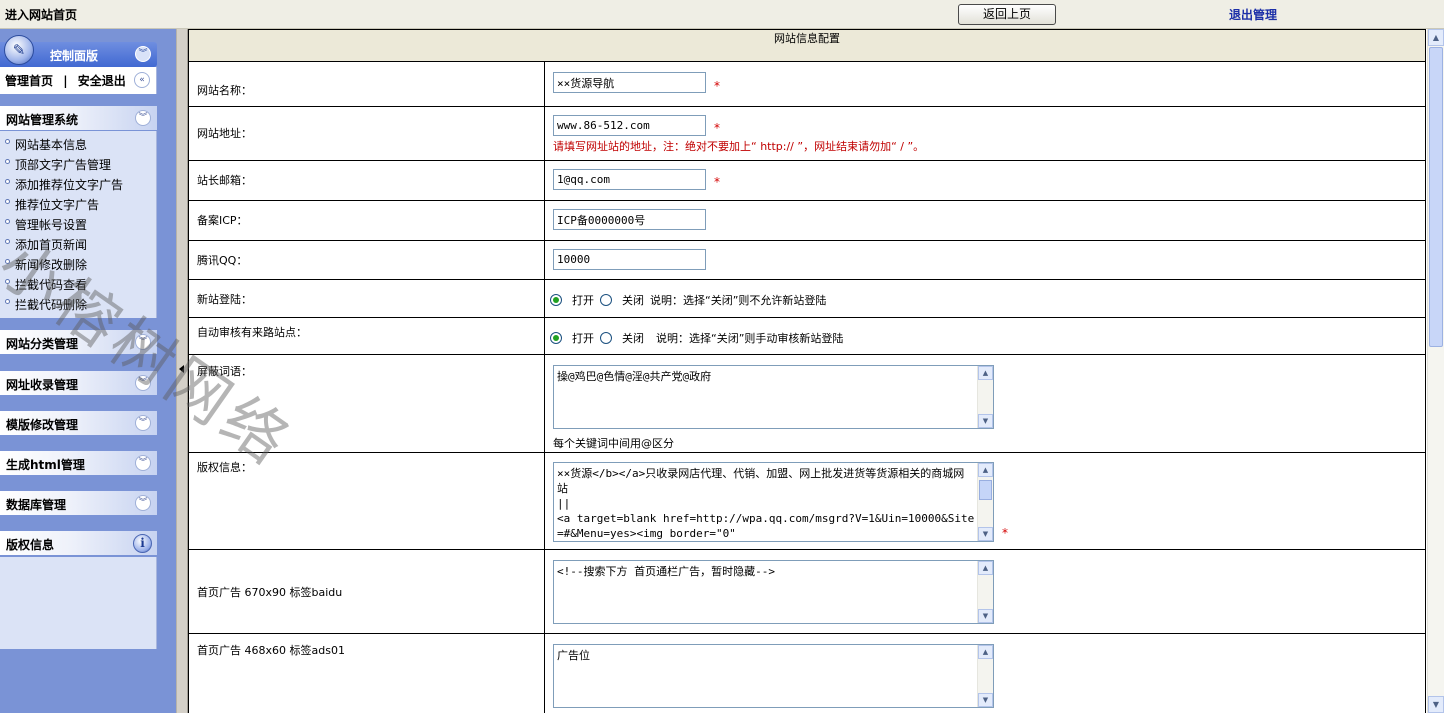 This screenshot has height=713, width=1444. What do you see at coordinates (78, 463) in the screenshot?
I see `section-html-header: 生成html管理 ︾` at bounding box center [78, 463].